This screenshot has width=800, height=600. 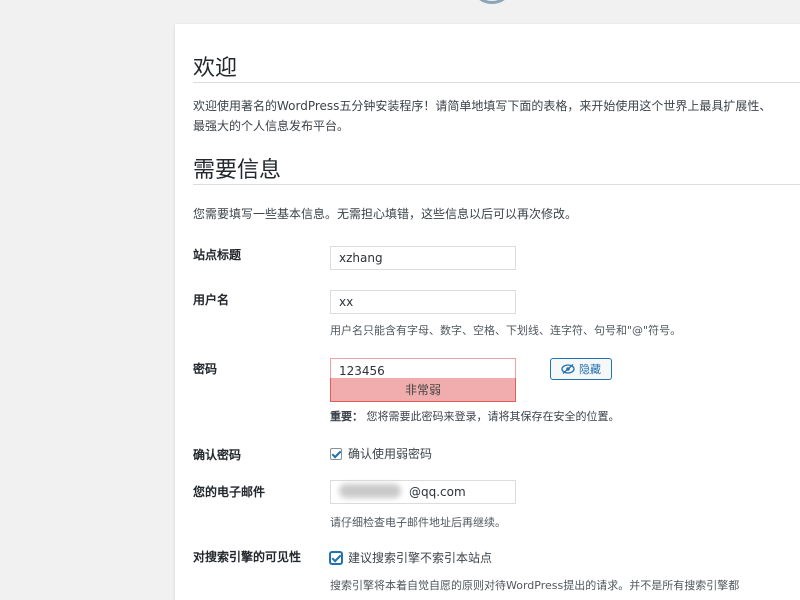 I want to click on password-note-bold: 重要：, so click(x=346, y=416).